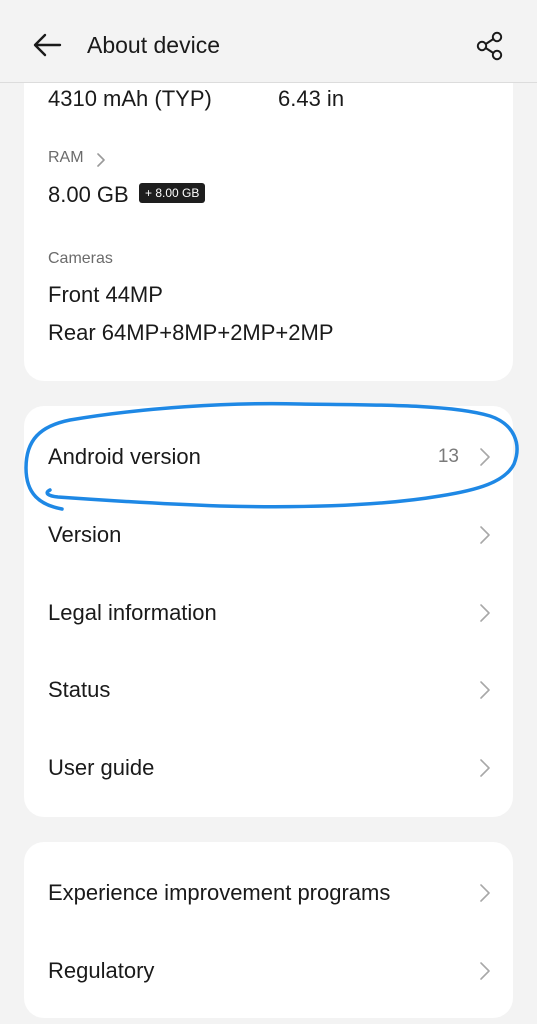 Image resolution: width=537 pixels, height=1024 pixels. What do you see at coordinates (268, 457) in the screenshot?
I see `list-item-android-version: Android version 13` at bounding box center [268, 457].